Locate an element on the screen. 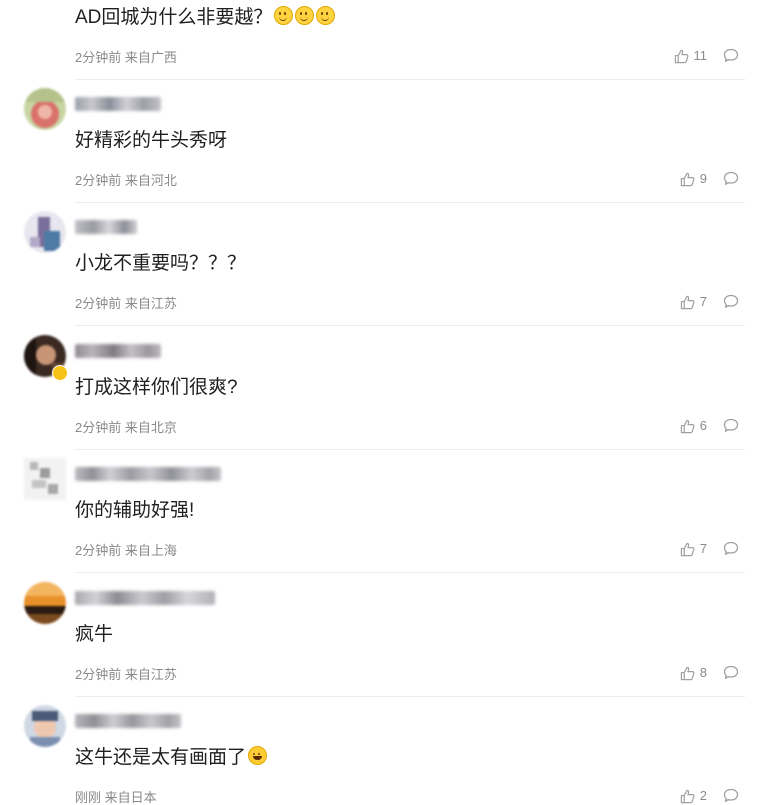 Image resolution: width=769 pixels, height=805 pixels. comment-text: AD回城为什么非要越？ is located at coordinates (205, 18).